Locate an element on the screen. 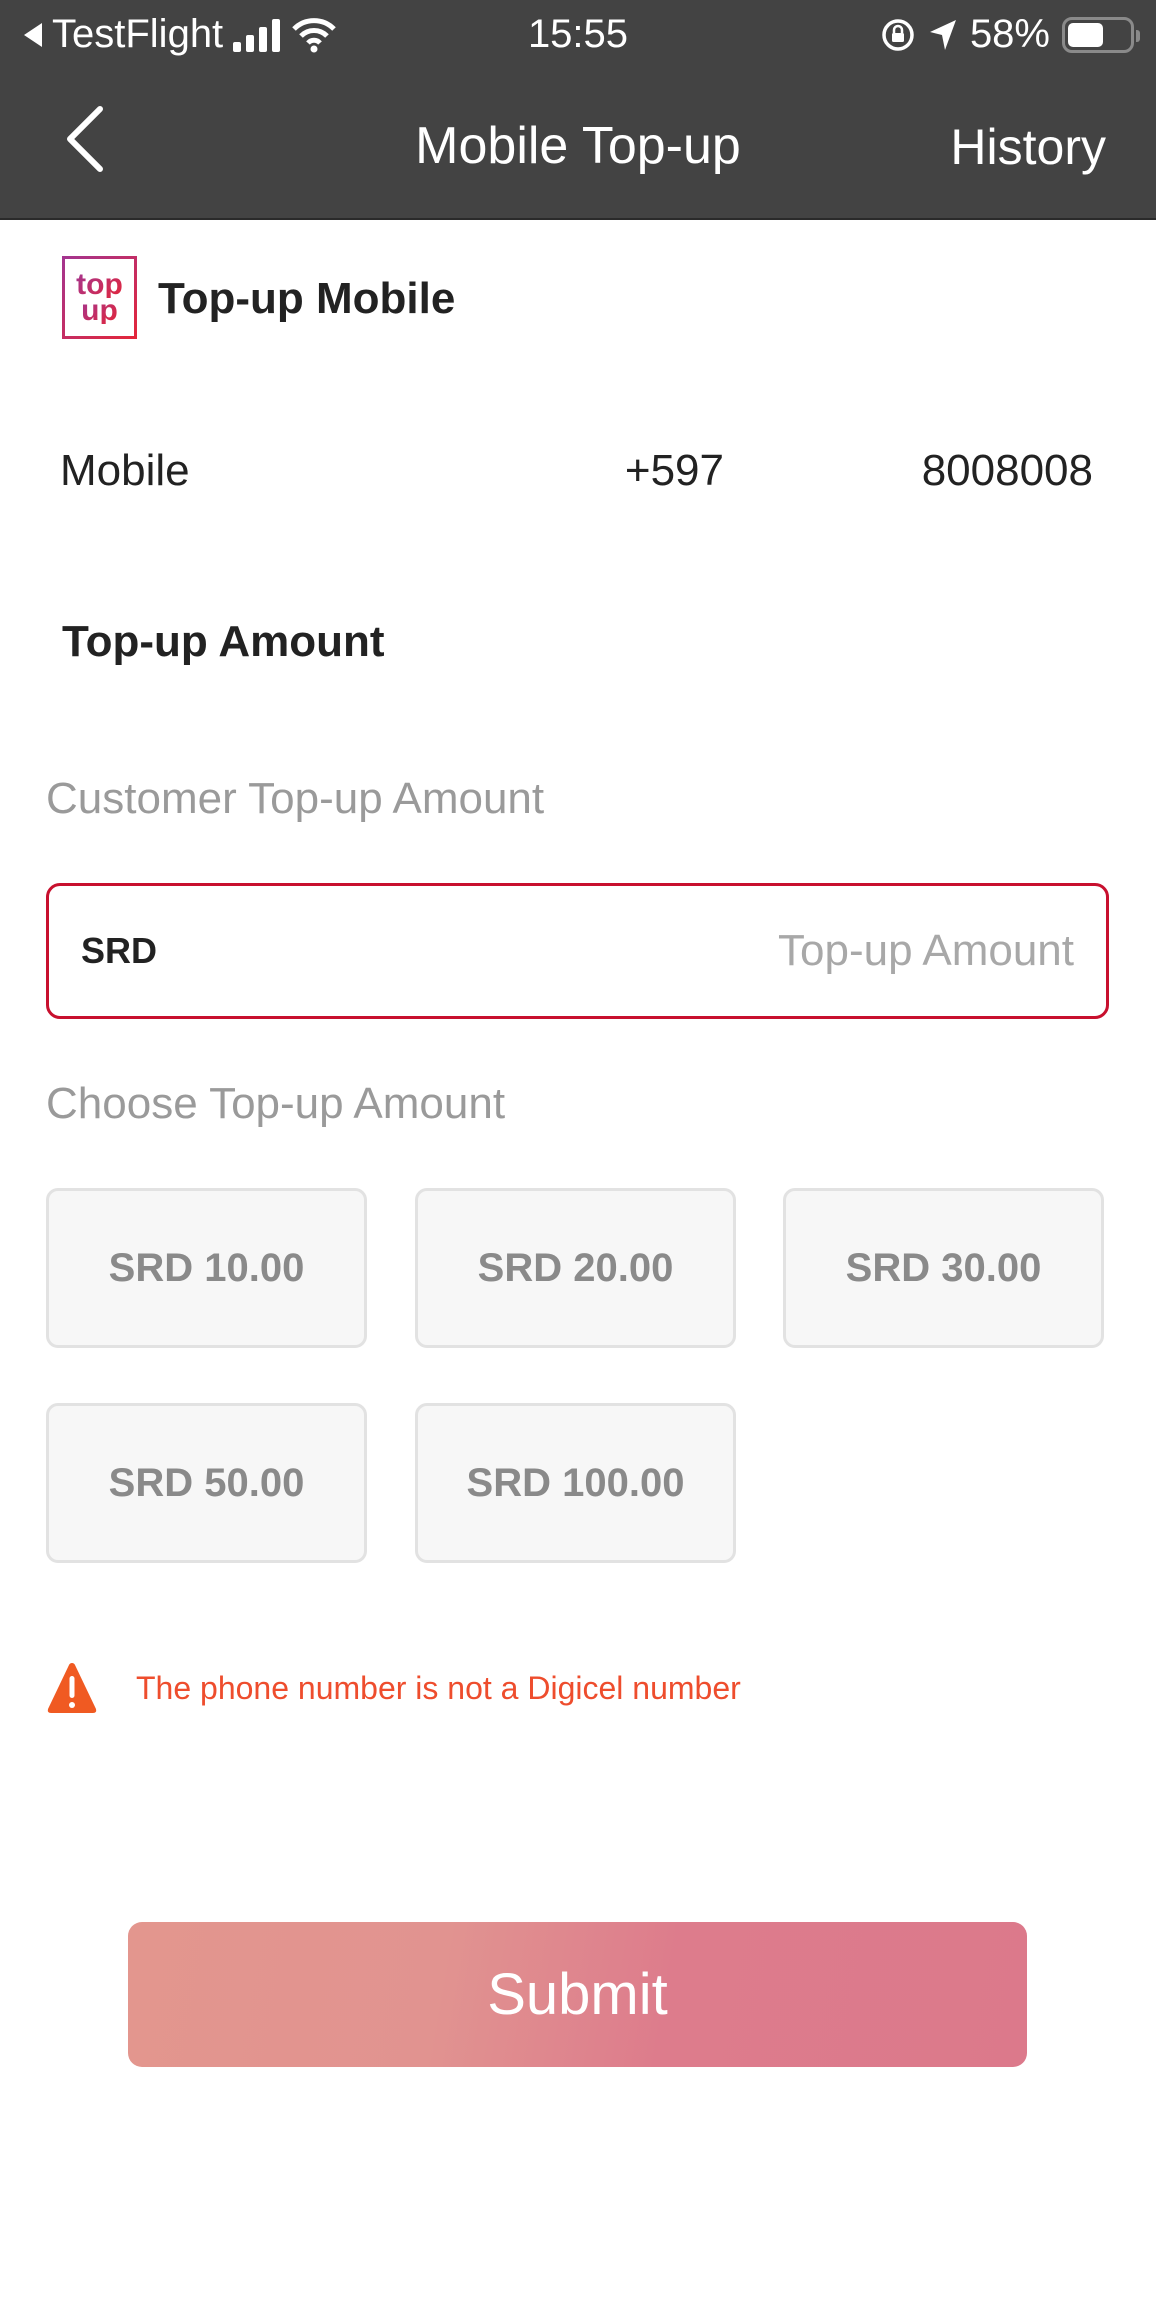  history-button: History is located at coordinates (1028, 147).